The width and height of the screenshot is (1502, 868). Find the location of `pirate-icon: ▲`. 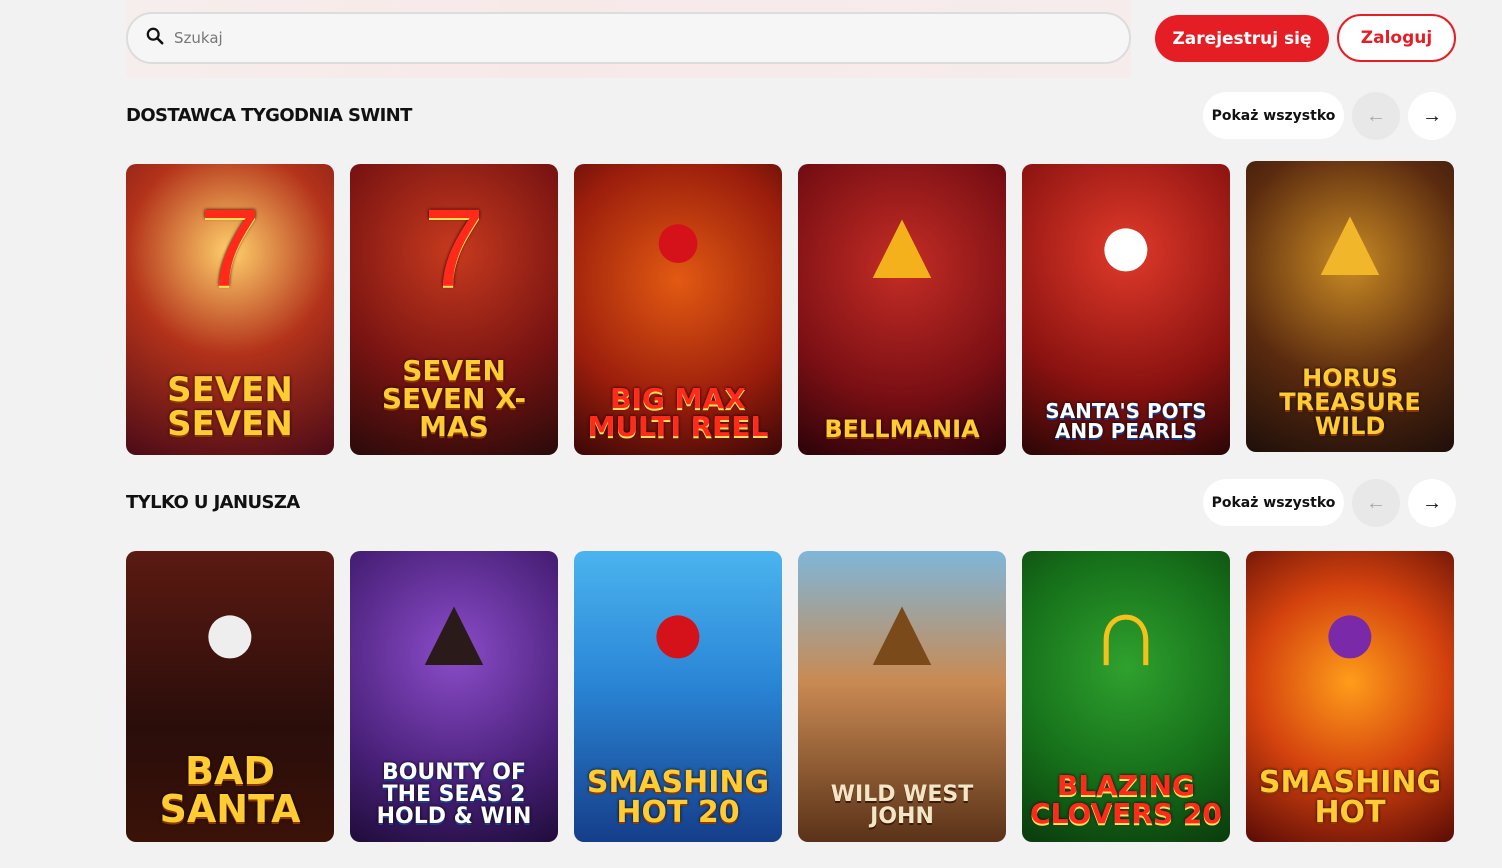

pirate-icon: ▲ is located at coordinates (454, 631).